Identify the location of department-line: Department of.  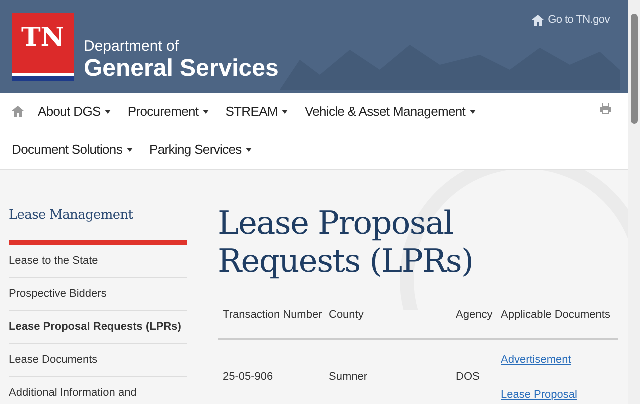
(132, 47).